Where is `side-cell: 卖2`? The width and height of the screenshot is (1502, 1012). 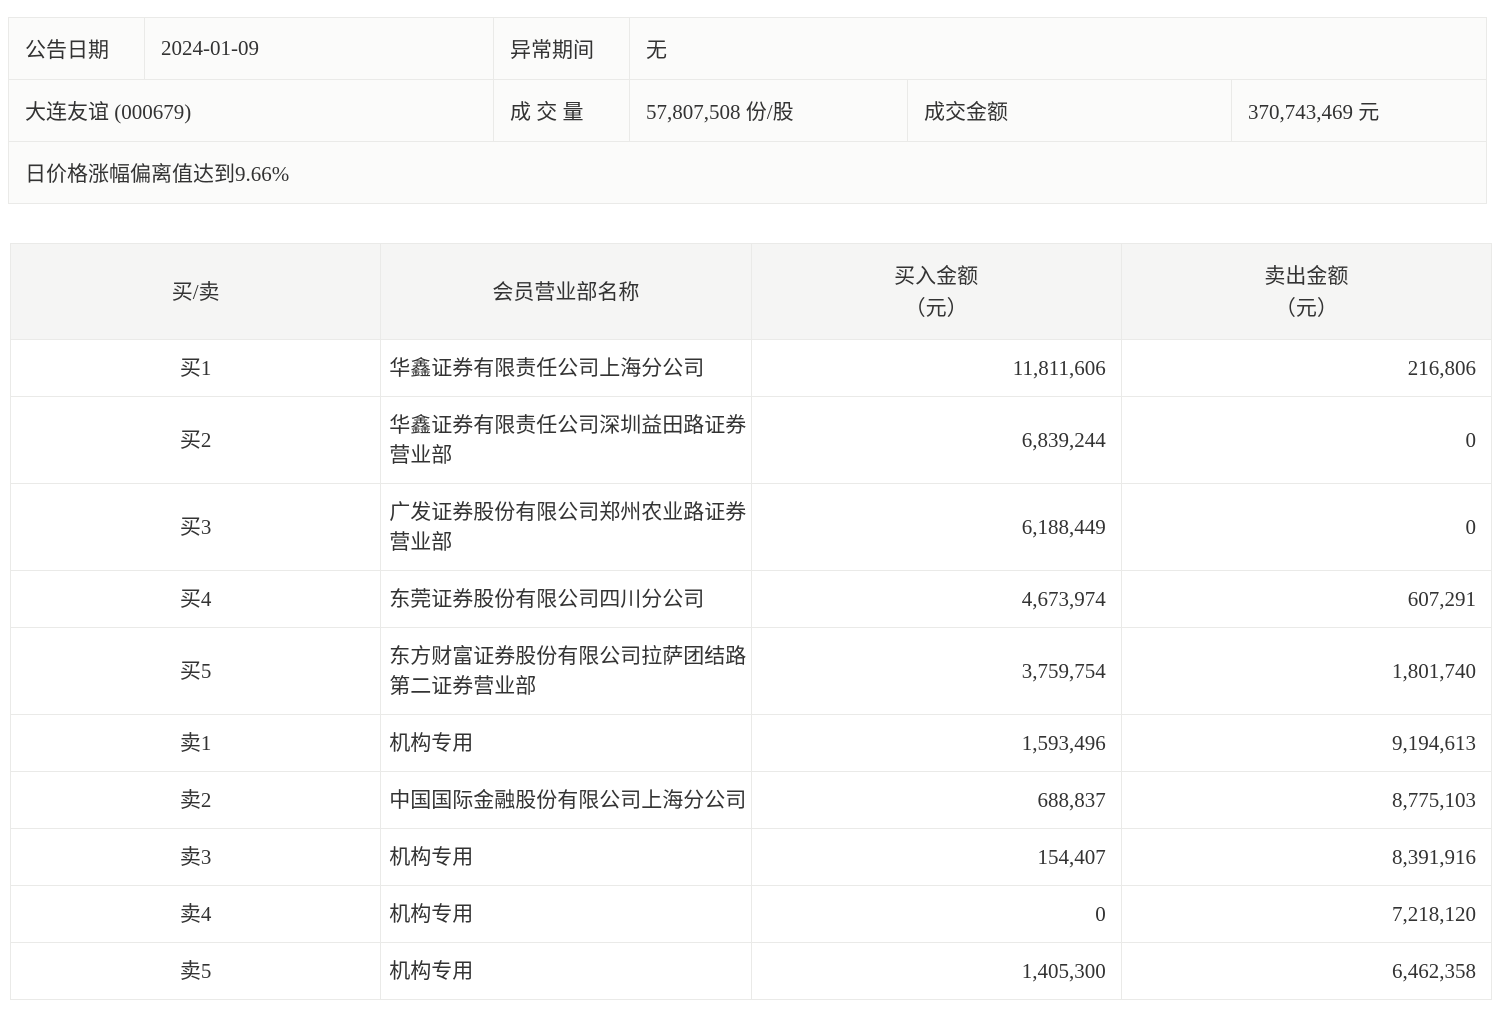
side-cell: 卖2 is located at coordinates (195, 800).